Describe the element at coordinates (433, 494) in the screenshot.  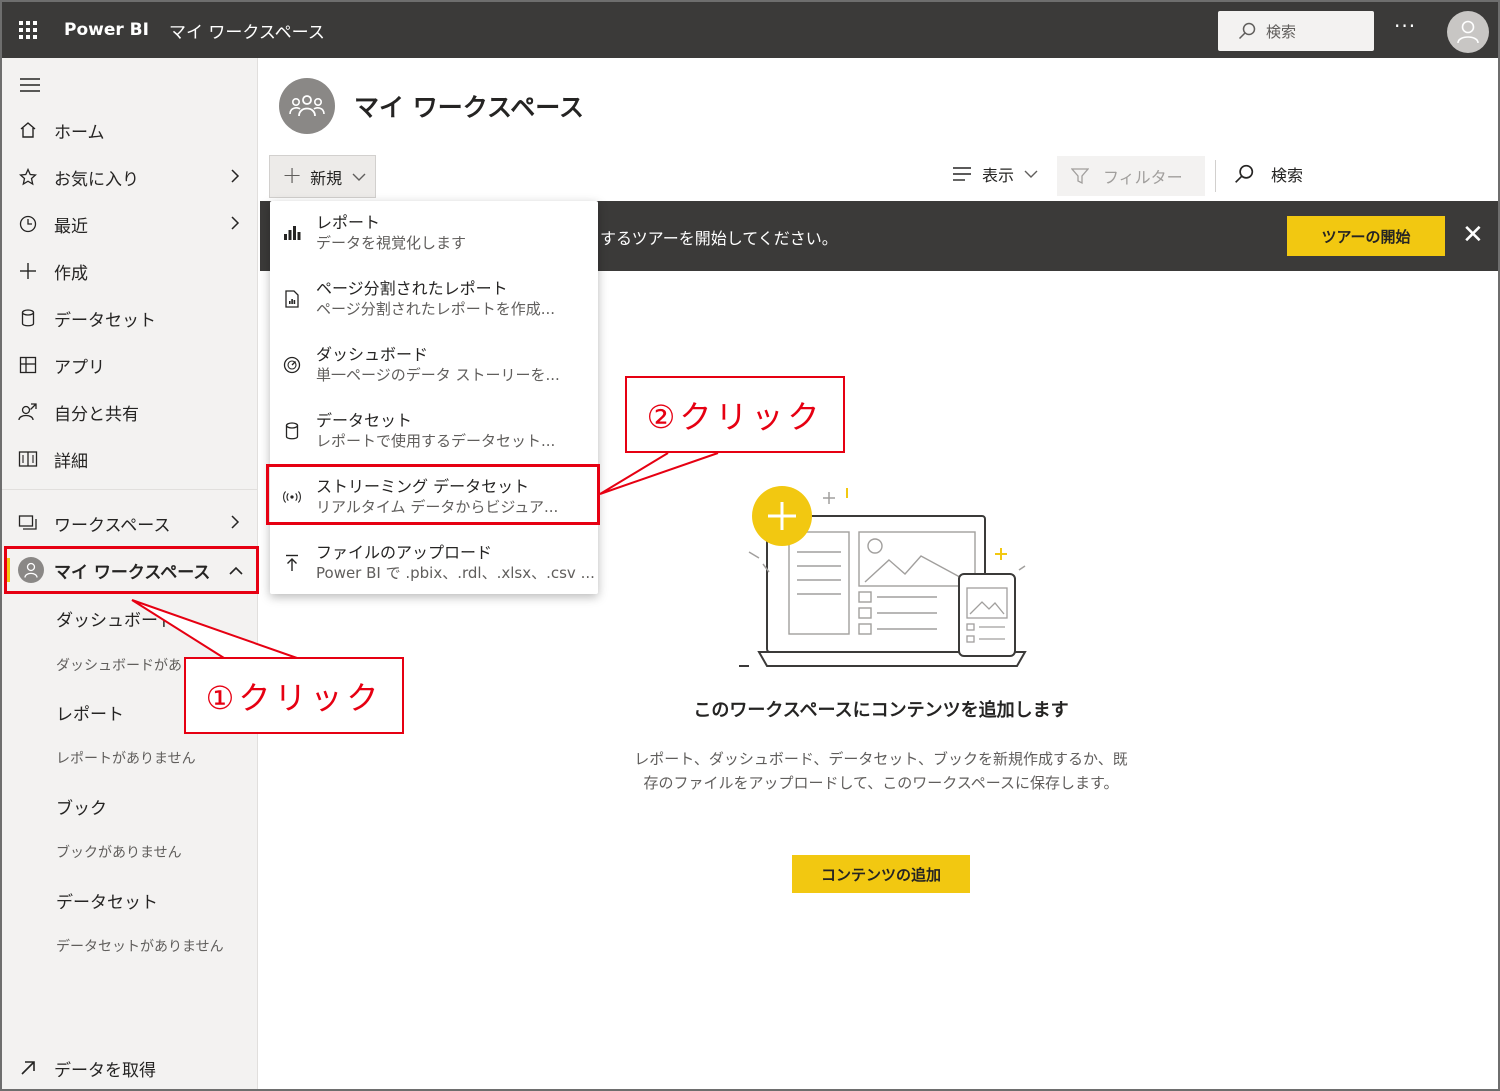
I see `highlight-streaming-dataset` at that location.